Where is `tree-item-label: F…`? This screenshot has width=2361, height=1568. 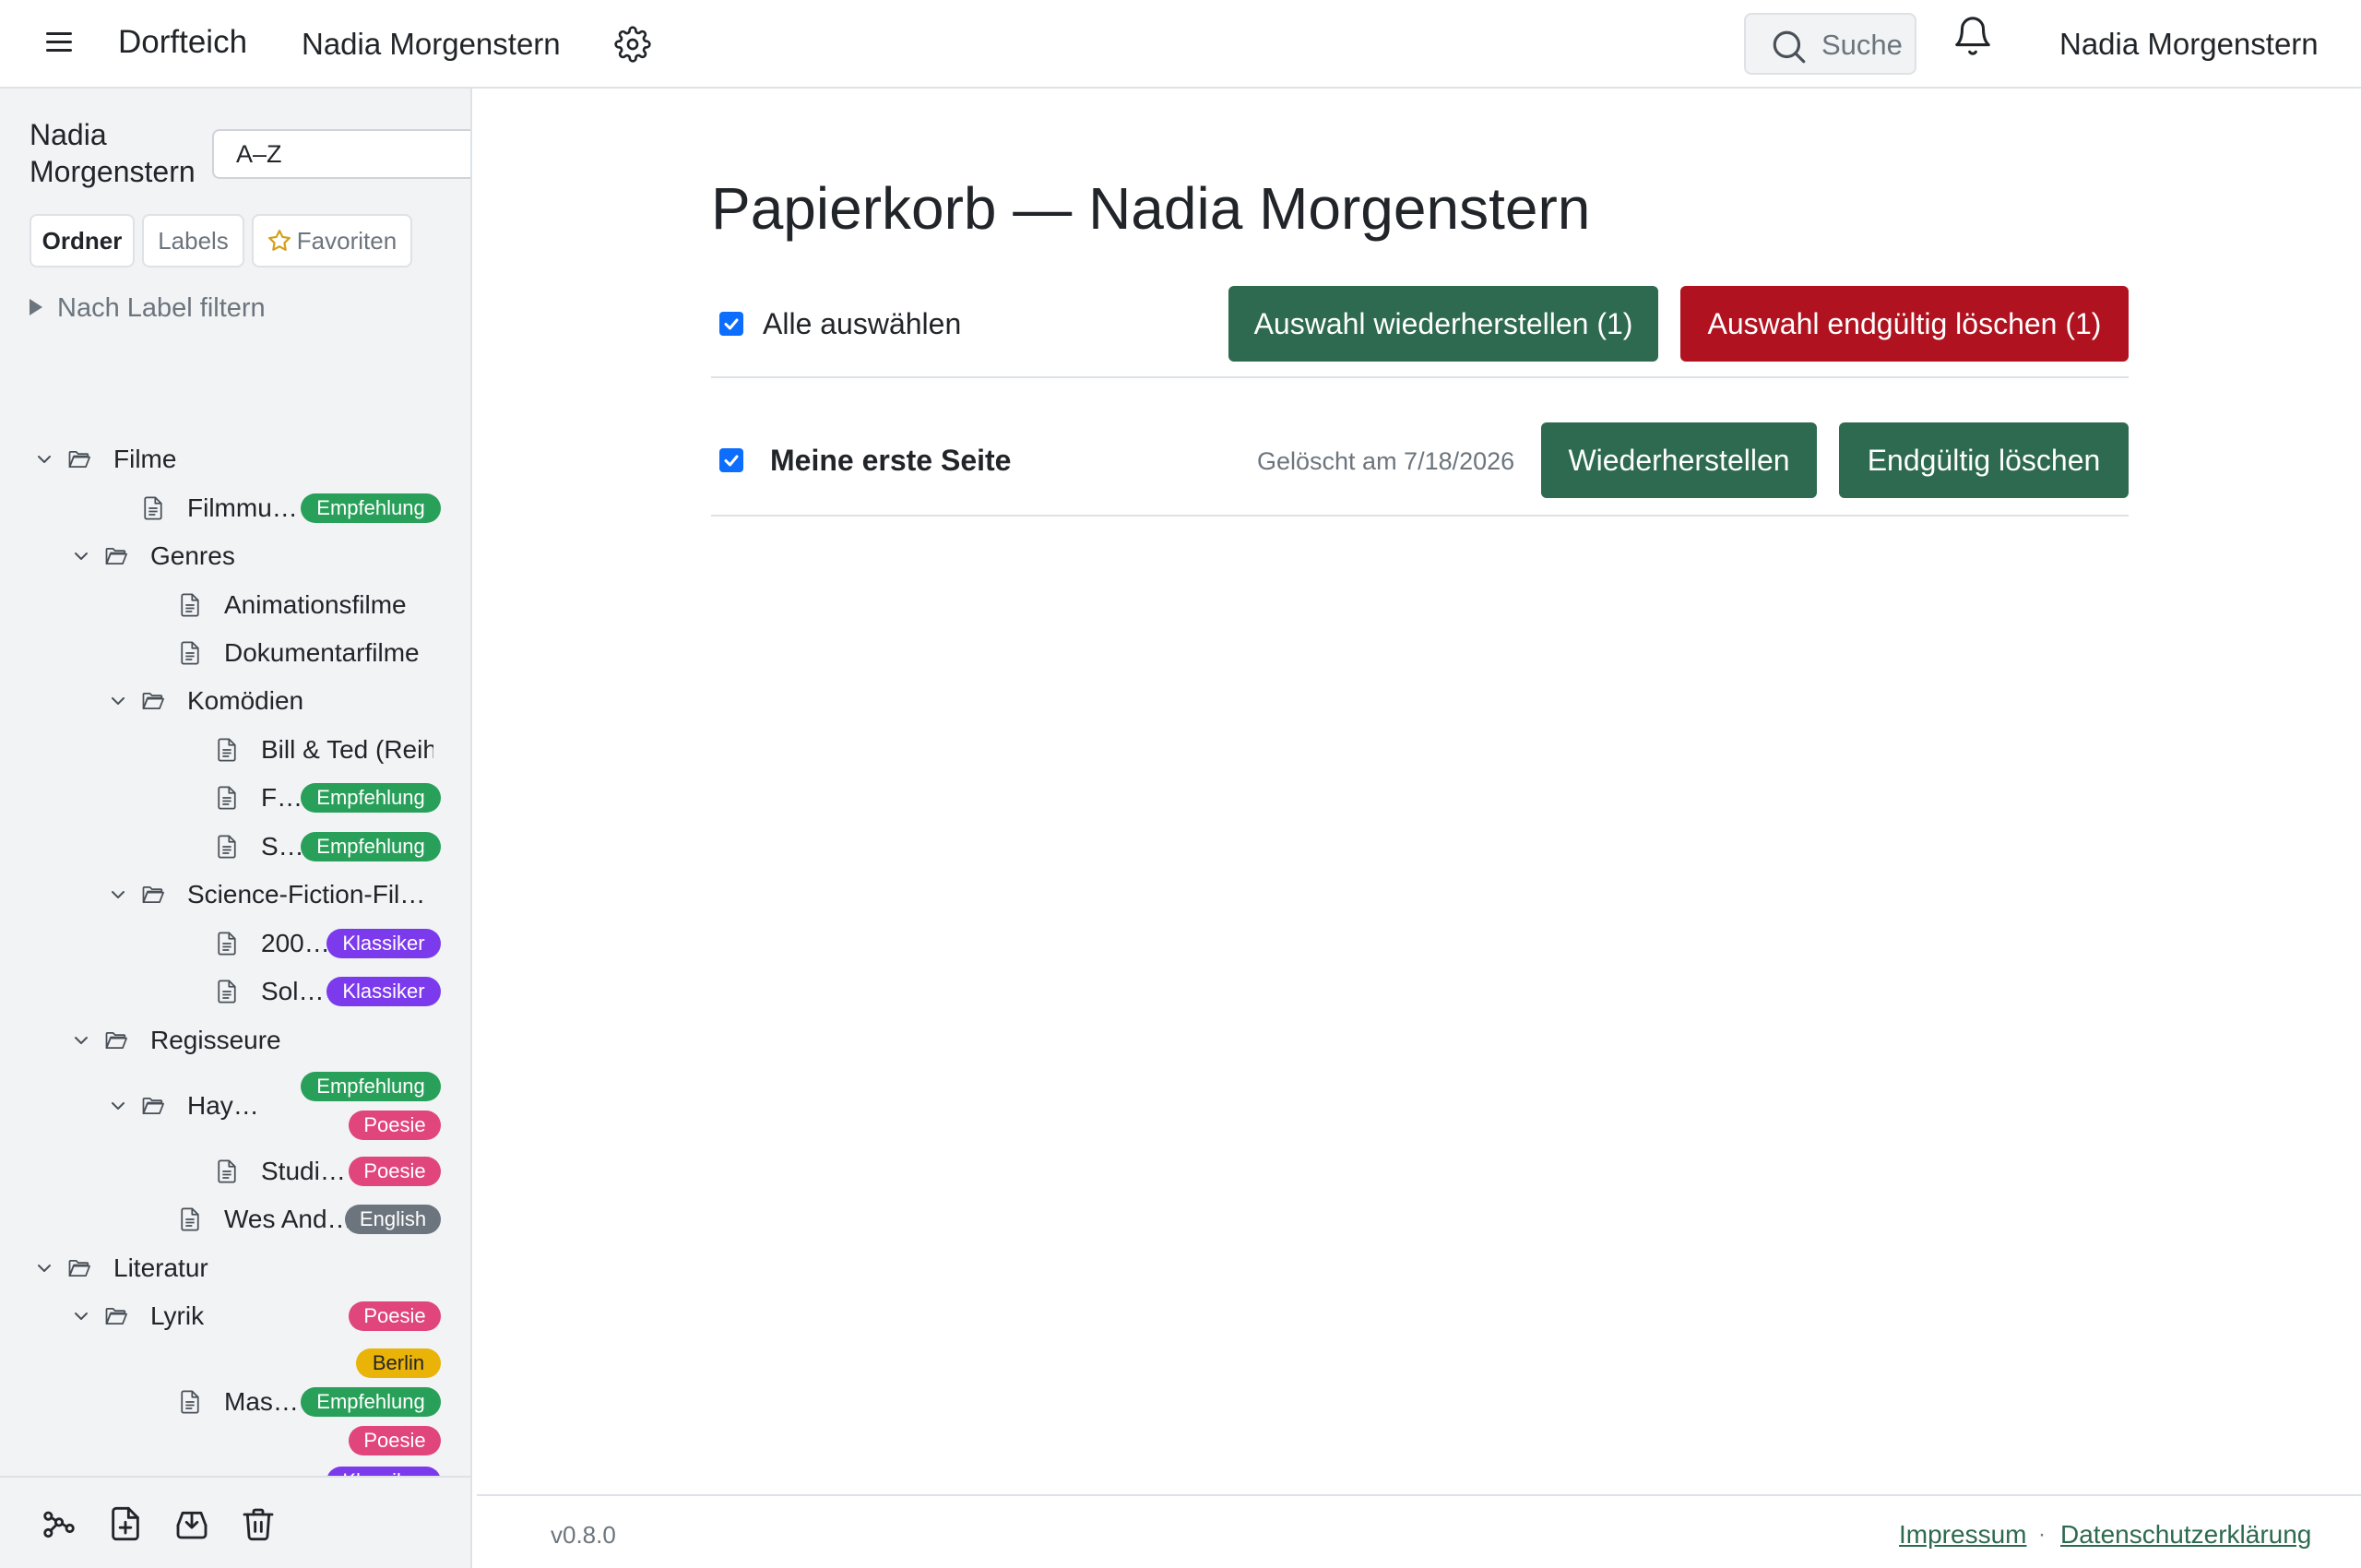 tree-item-label: F… is located at coordinates (282, 797).